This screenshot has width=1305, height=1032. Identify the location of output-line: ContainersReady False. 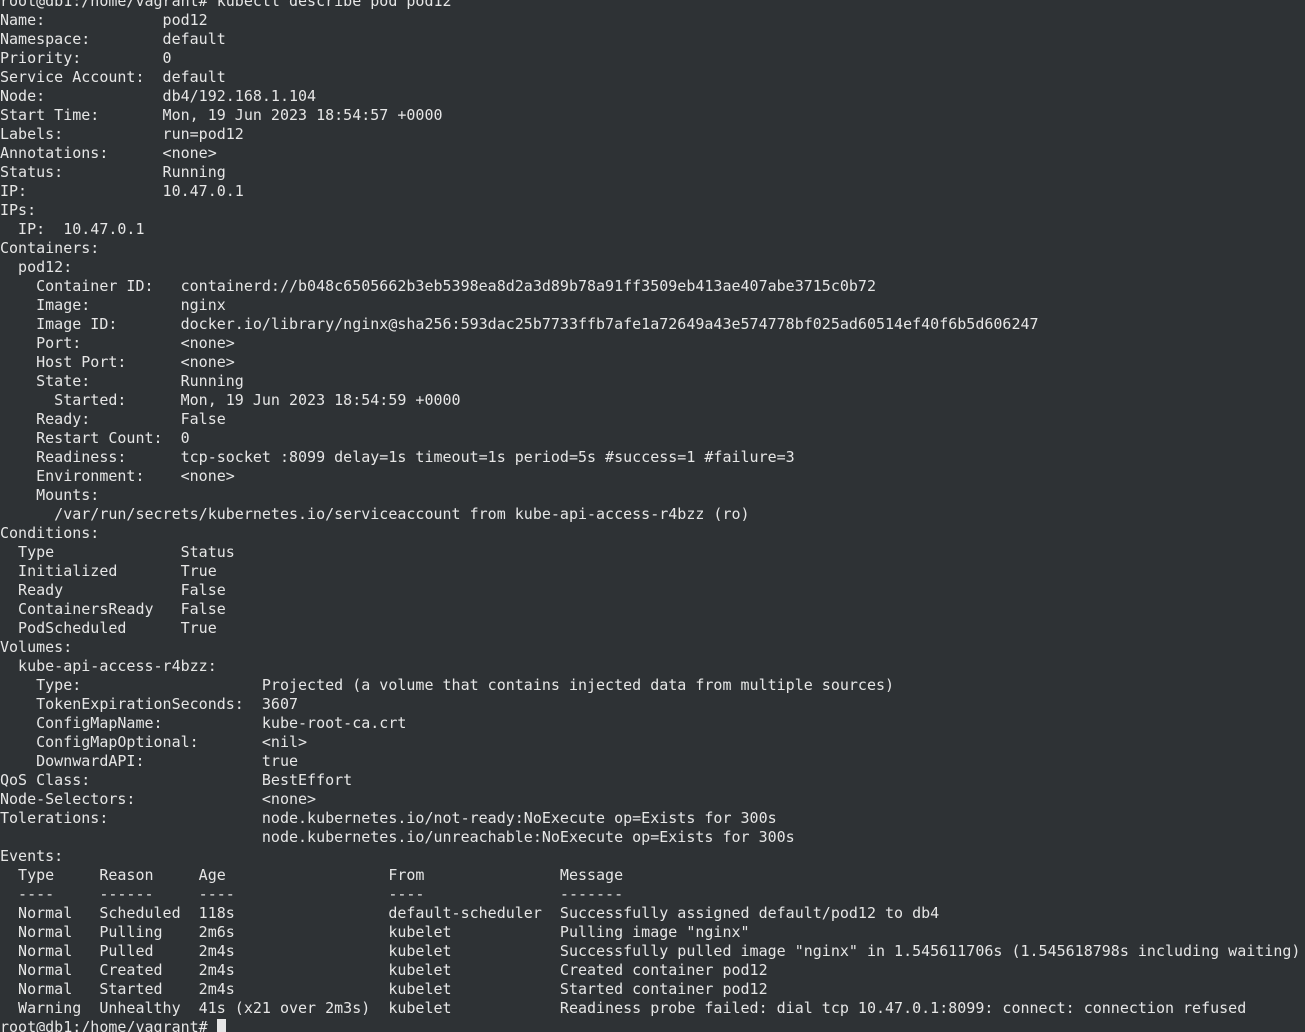
(650, 609).